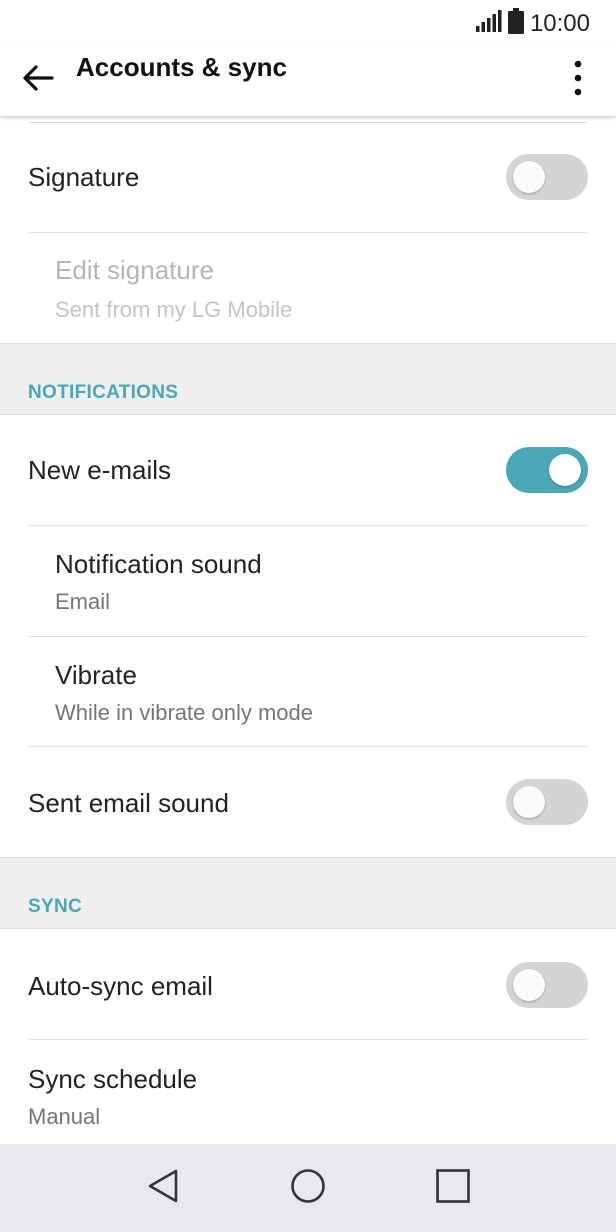  What do you see at coordinates (547, 802) in the screenshot?
I see `sent-email-sound-toggle` at bounding box center [547, 802].